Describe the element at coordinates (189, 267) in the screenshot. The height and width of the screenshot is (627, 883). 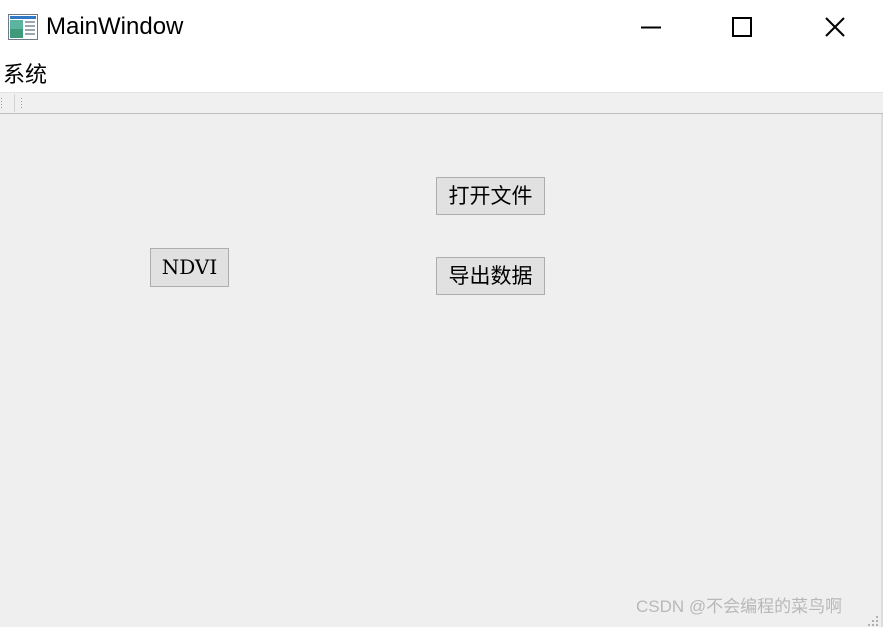
I see `ndvi-button: NDVI` at that location.